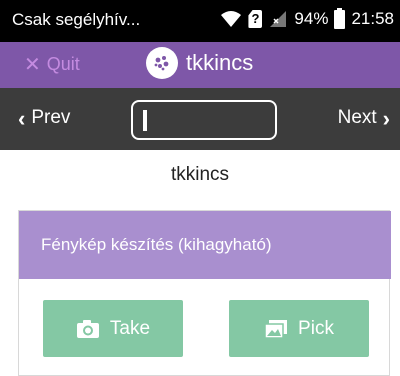 The height and width of the screenshot is (376, 400). I want to click on app-logo-icon, so click(162, 63).